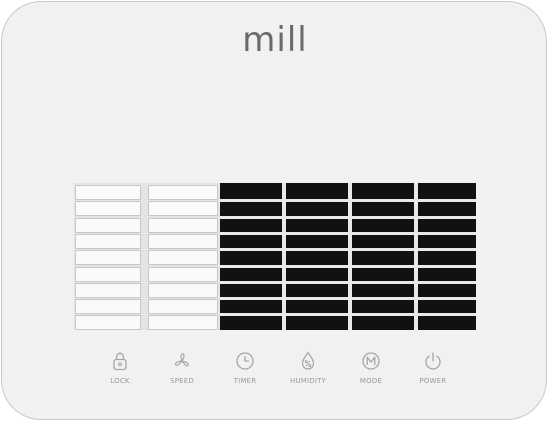 The width and height of the screenshot is (550, 423). What do you see at coordinates (433, 361) in the screenshot?
I see `power-icon` at bounding box center [433, 361].